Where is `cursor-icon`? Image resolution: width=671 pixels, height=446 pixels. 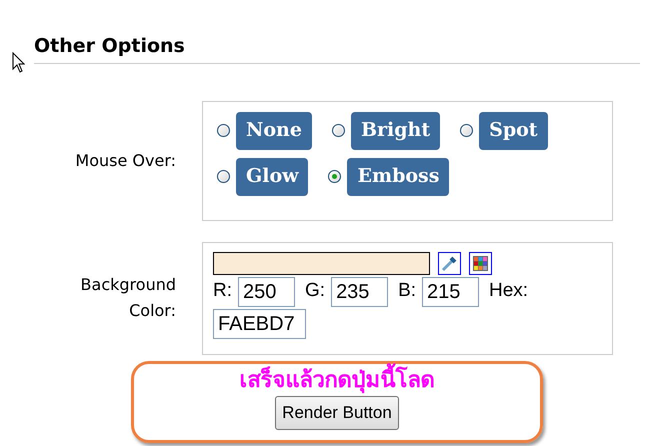
cursor-icon is located at coordinates (18, 62).